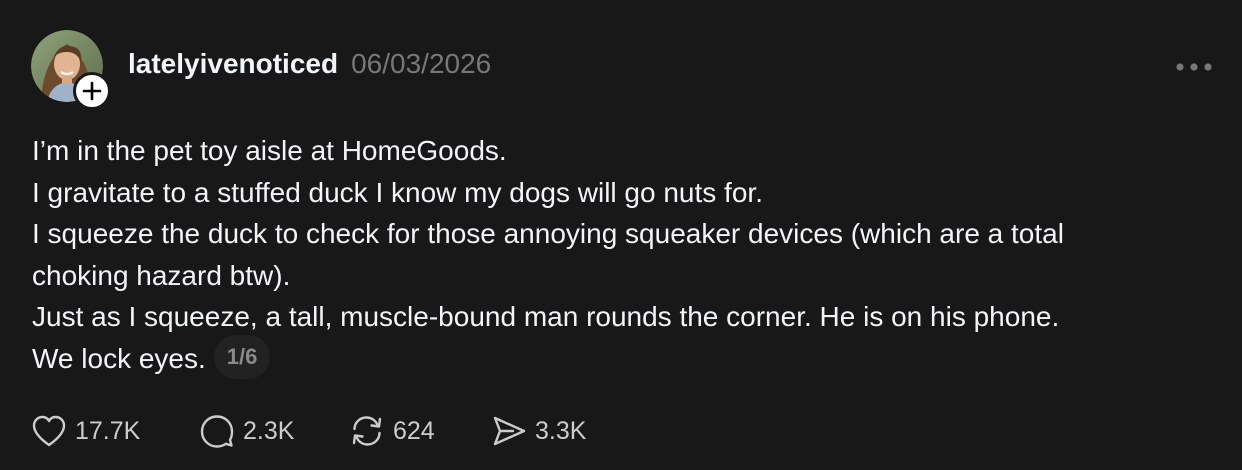 Image resolution: width=1242 pixels, height=470 pixels. Describe the element at coordinates (622, 359) in the screenshot. I see `post-text-line-last: We lock eyes. 1/6` at that location.